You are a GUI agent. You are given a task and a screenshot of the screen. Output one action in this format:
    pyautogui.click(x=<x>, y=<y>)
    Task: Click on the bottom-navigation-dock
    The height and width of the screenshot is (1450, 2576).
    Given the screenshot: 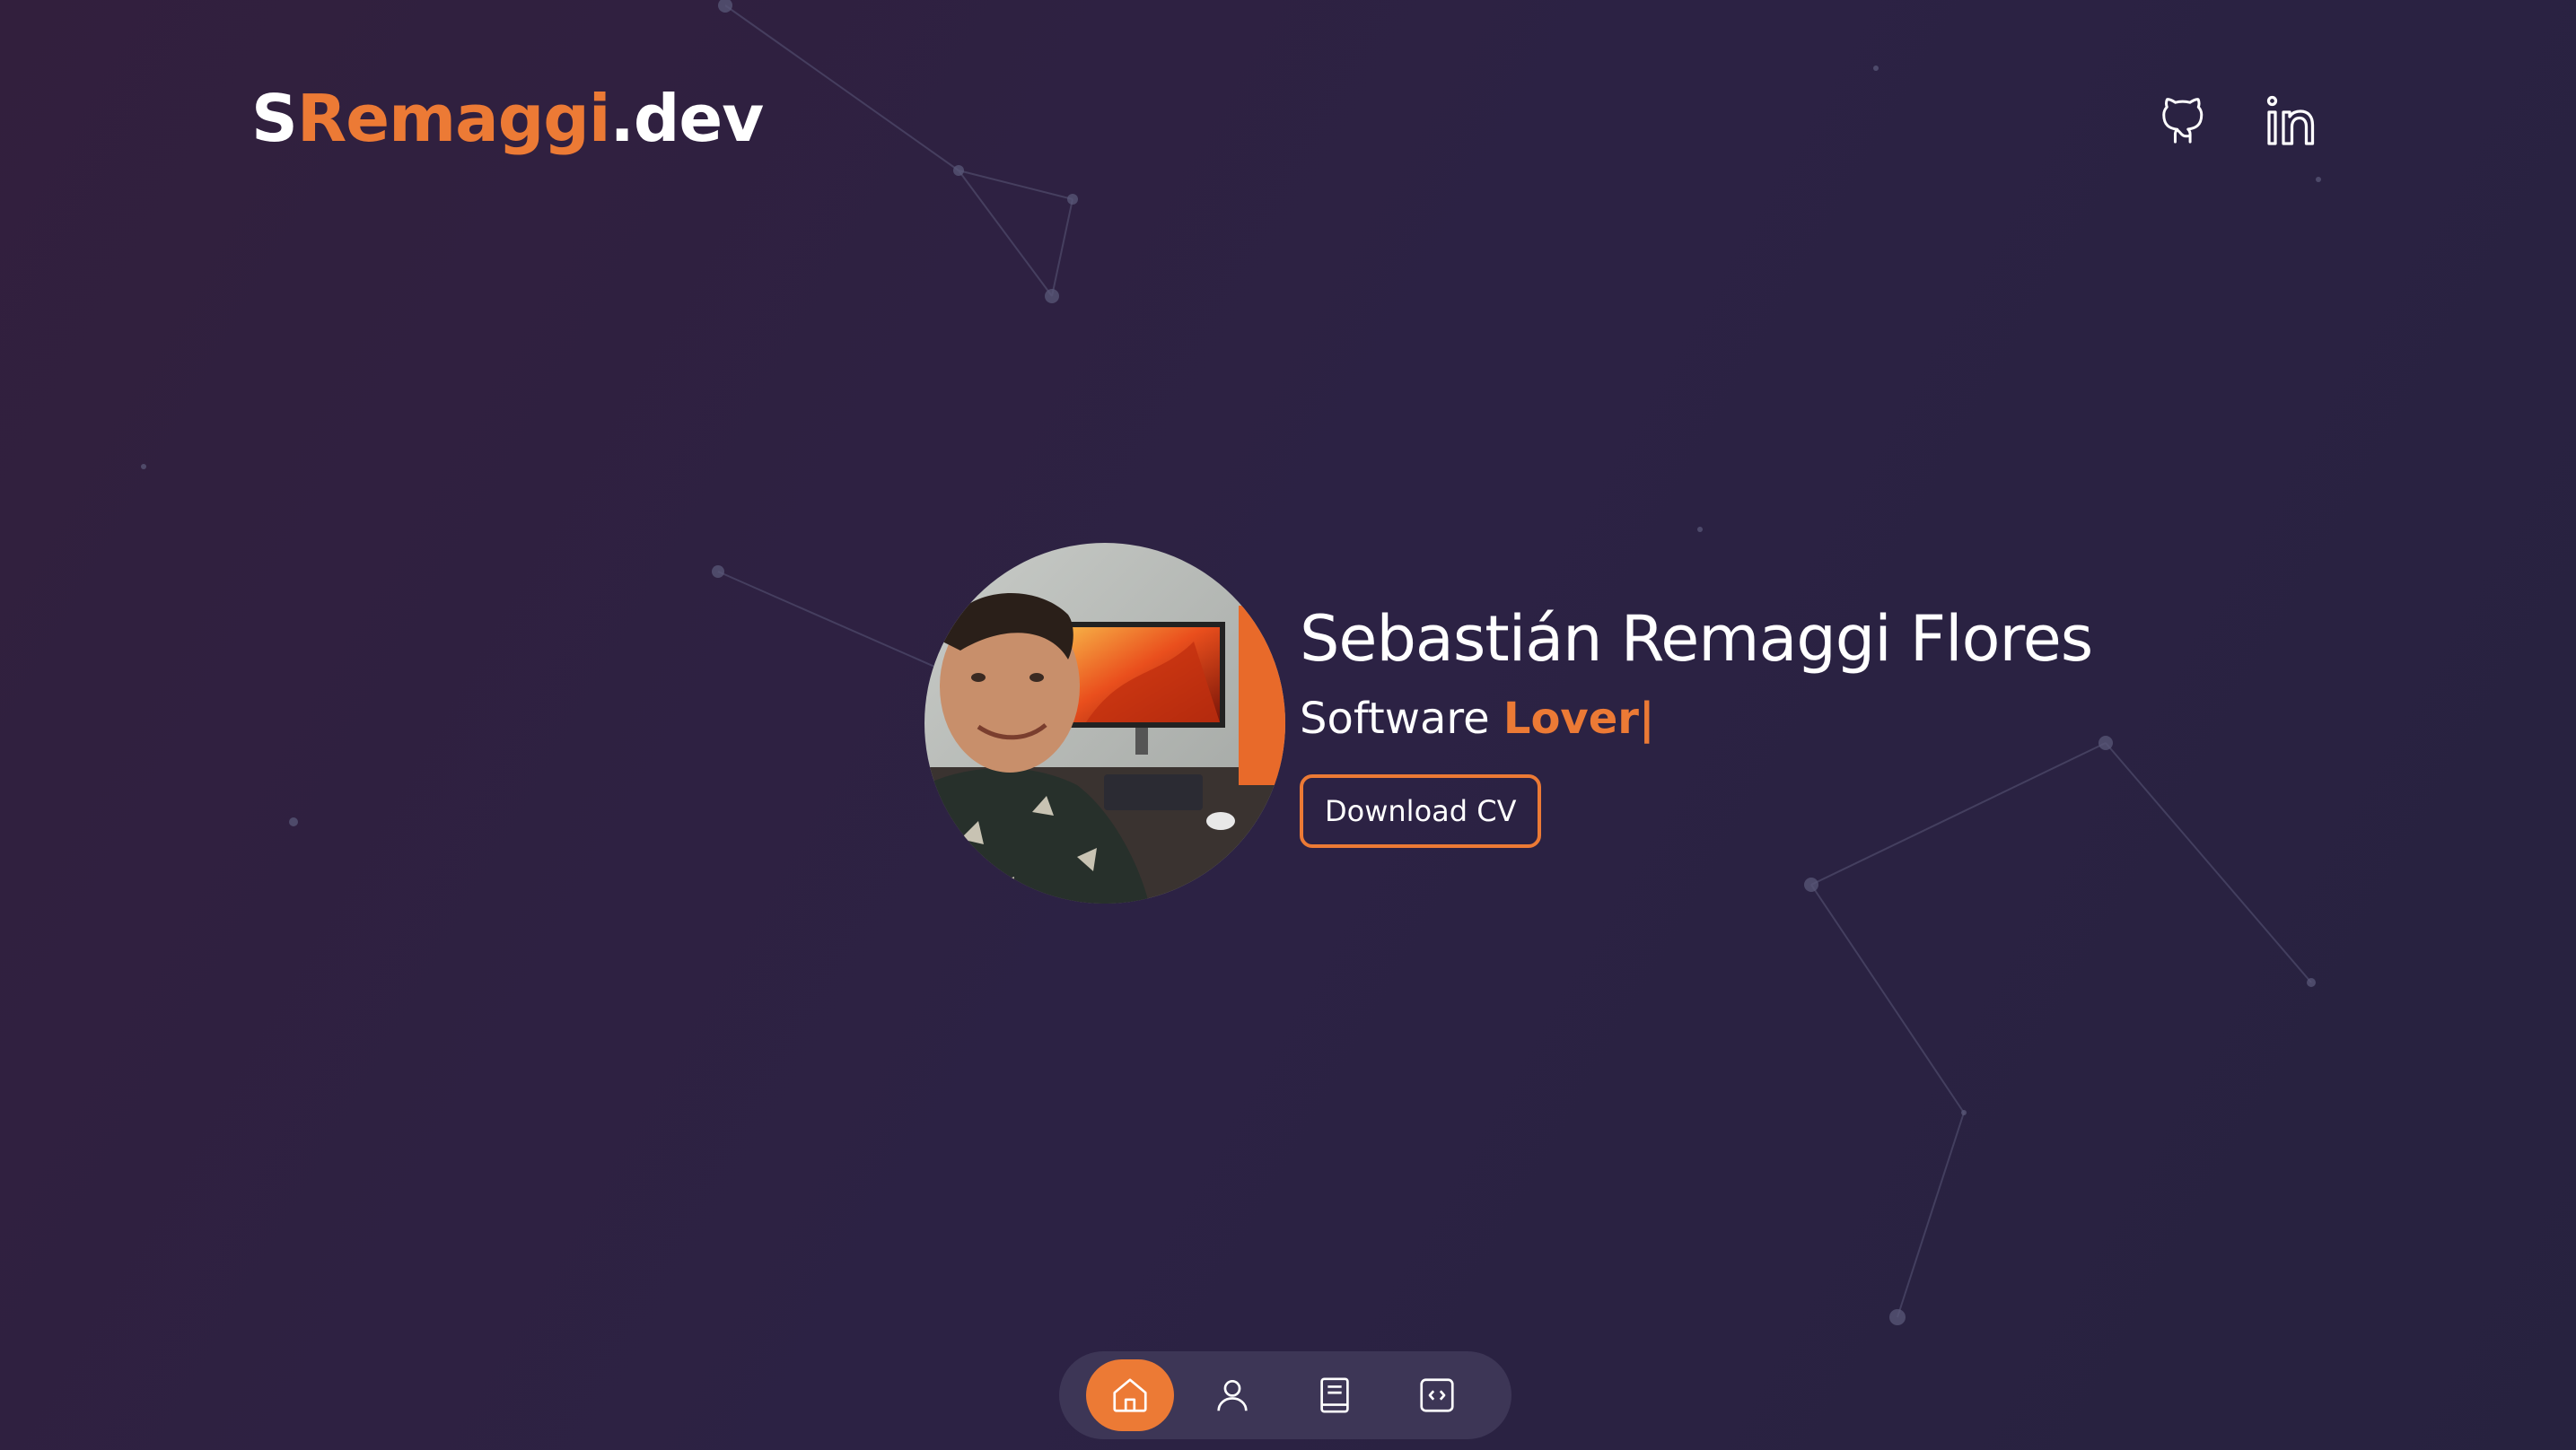 What is the action you would take?
    pyautogui.click(x=1285, y=1395)
    